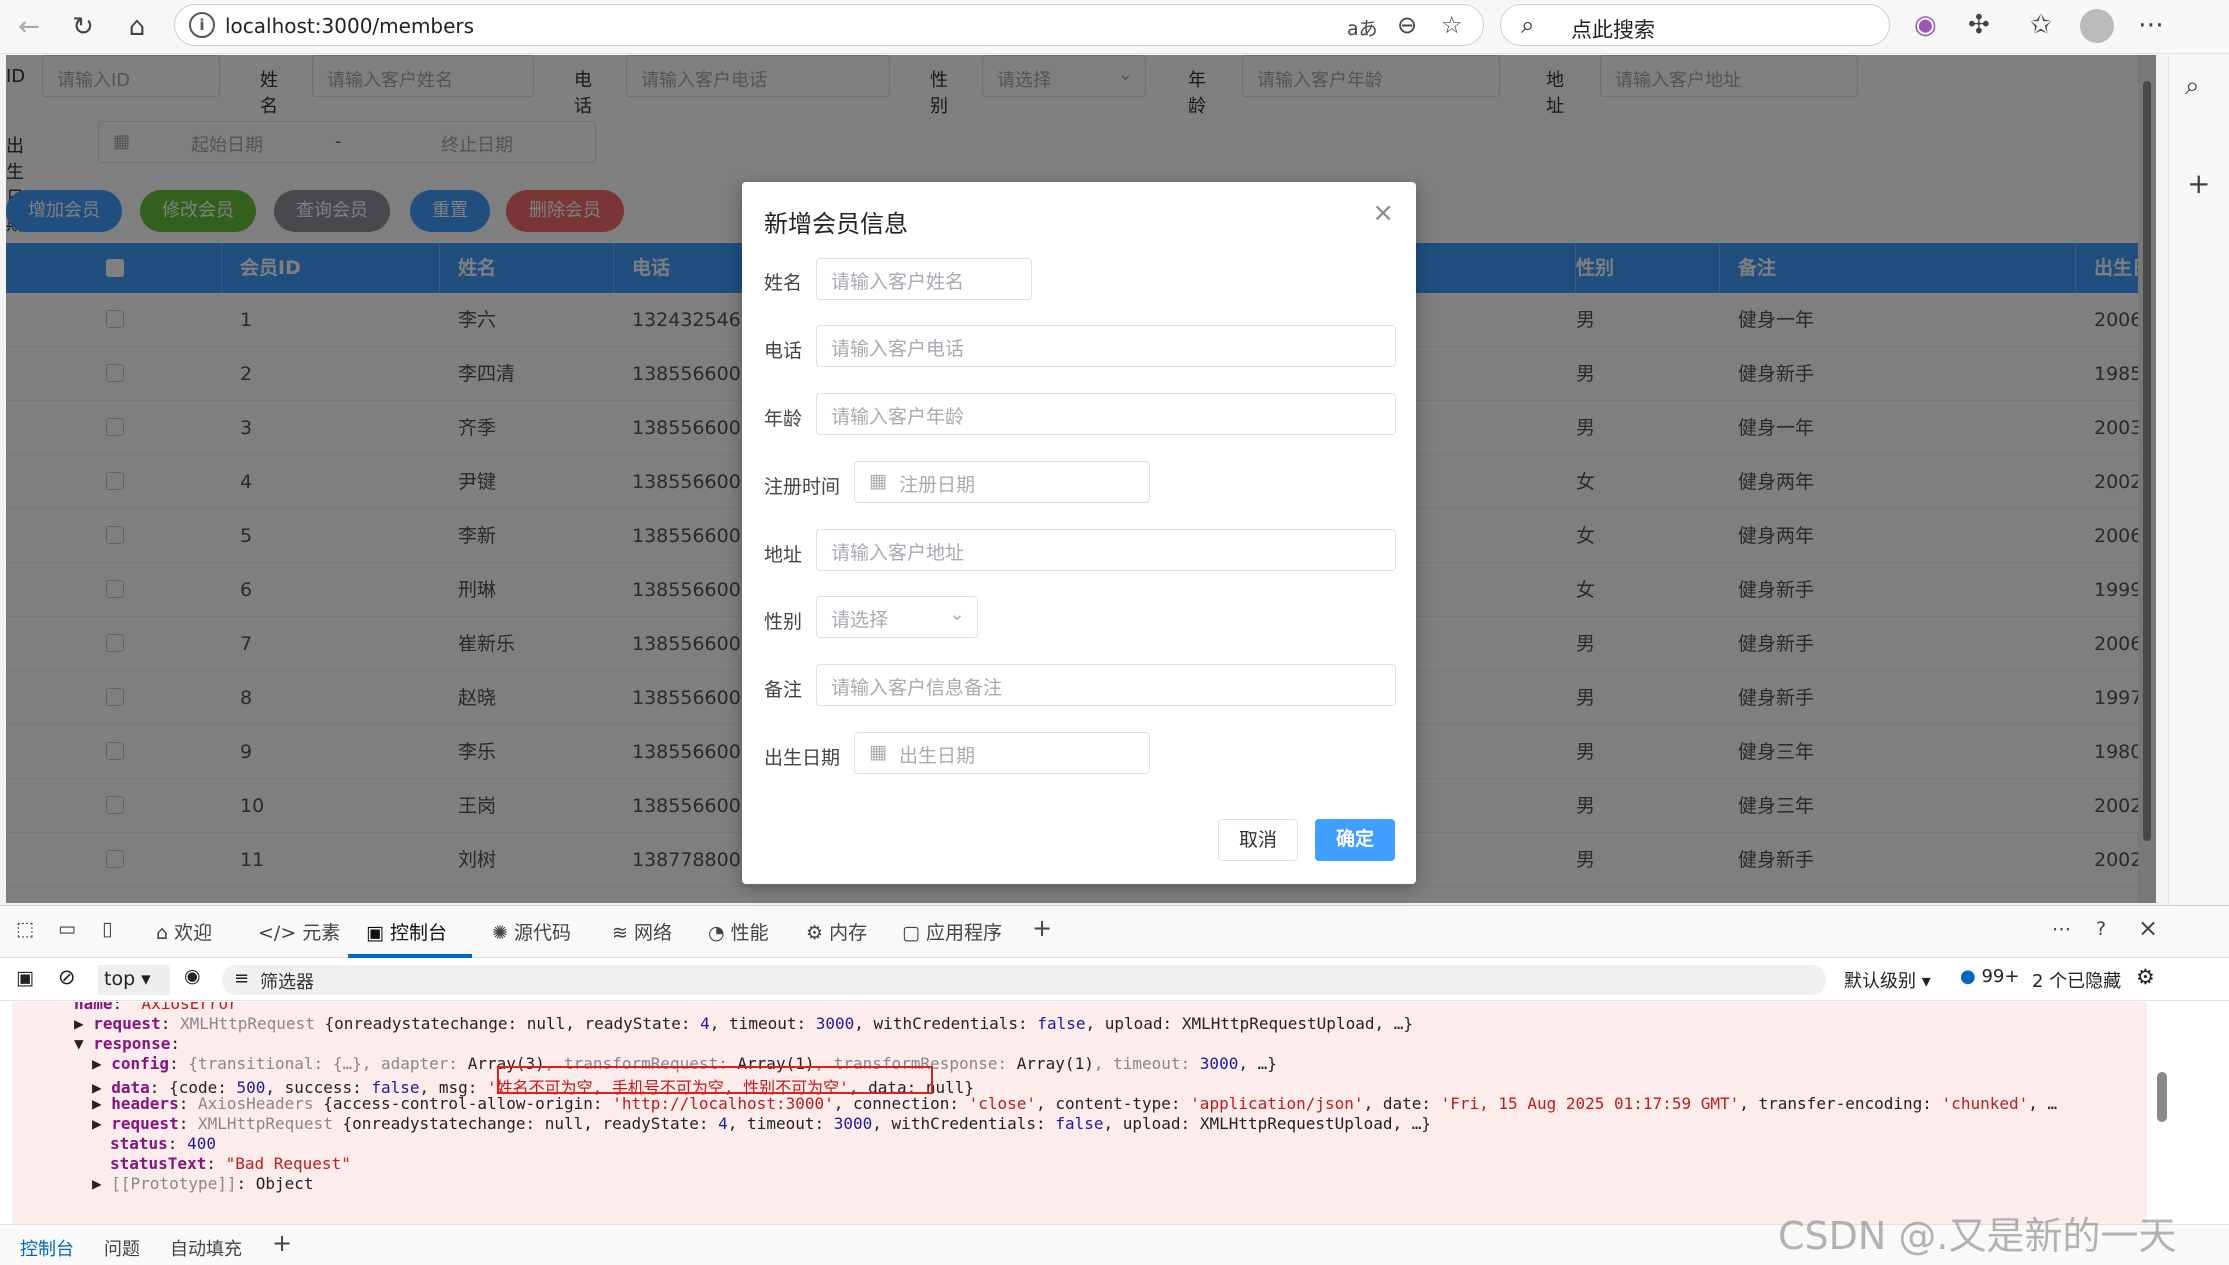 The image size is (2229, 1265). What do you see at coordinates (652, 933) in the screenshot?
I see `tab-network-label: 网络` at bounding box center [652, 933].